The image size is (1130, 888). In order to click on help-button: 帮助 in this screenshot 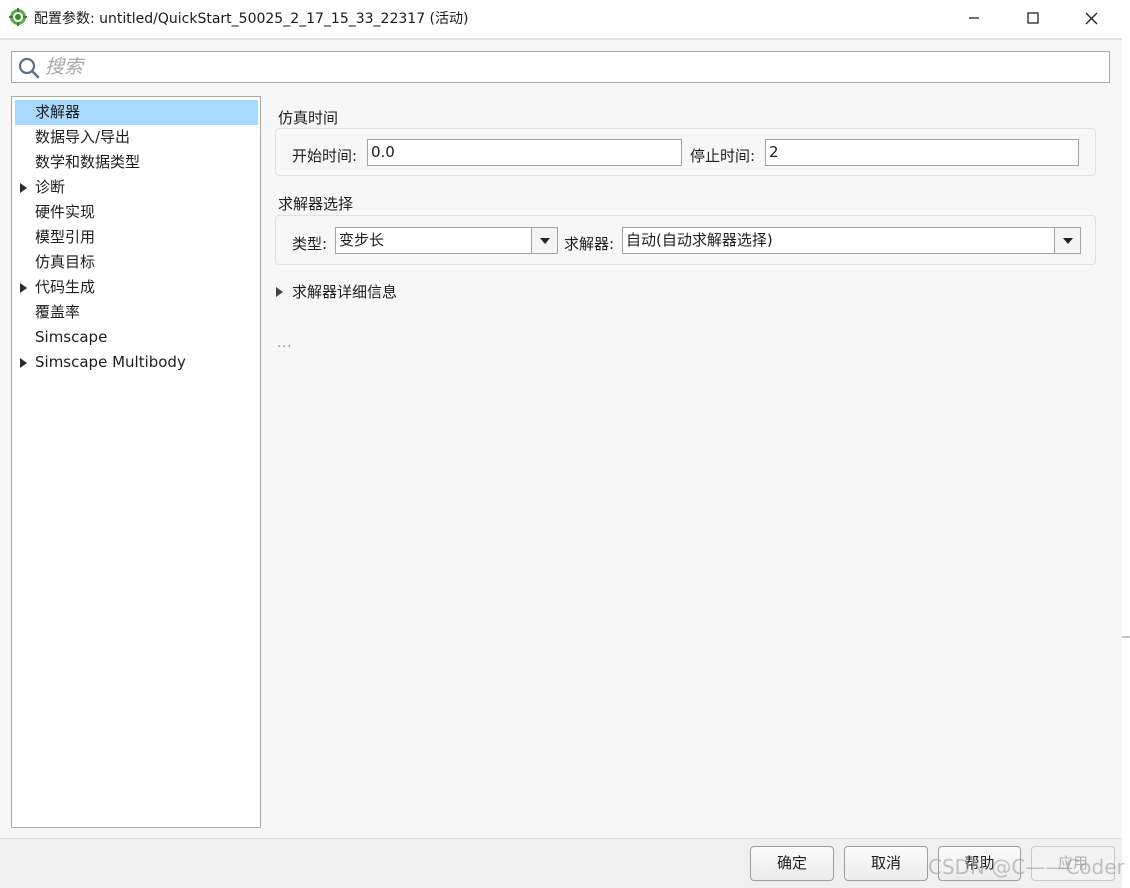, I will do `click(979, 863)`.